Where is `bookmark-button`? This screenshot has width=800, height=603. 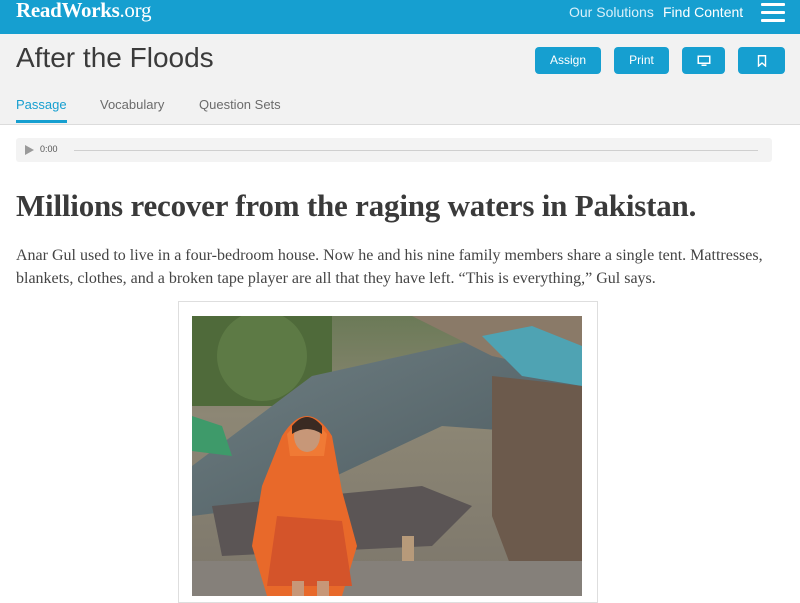 bookmark-button is located at coordinates (761, 60).